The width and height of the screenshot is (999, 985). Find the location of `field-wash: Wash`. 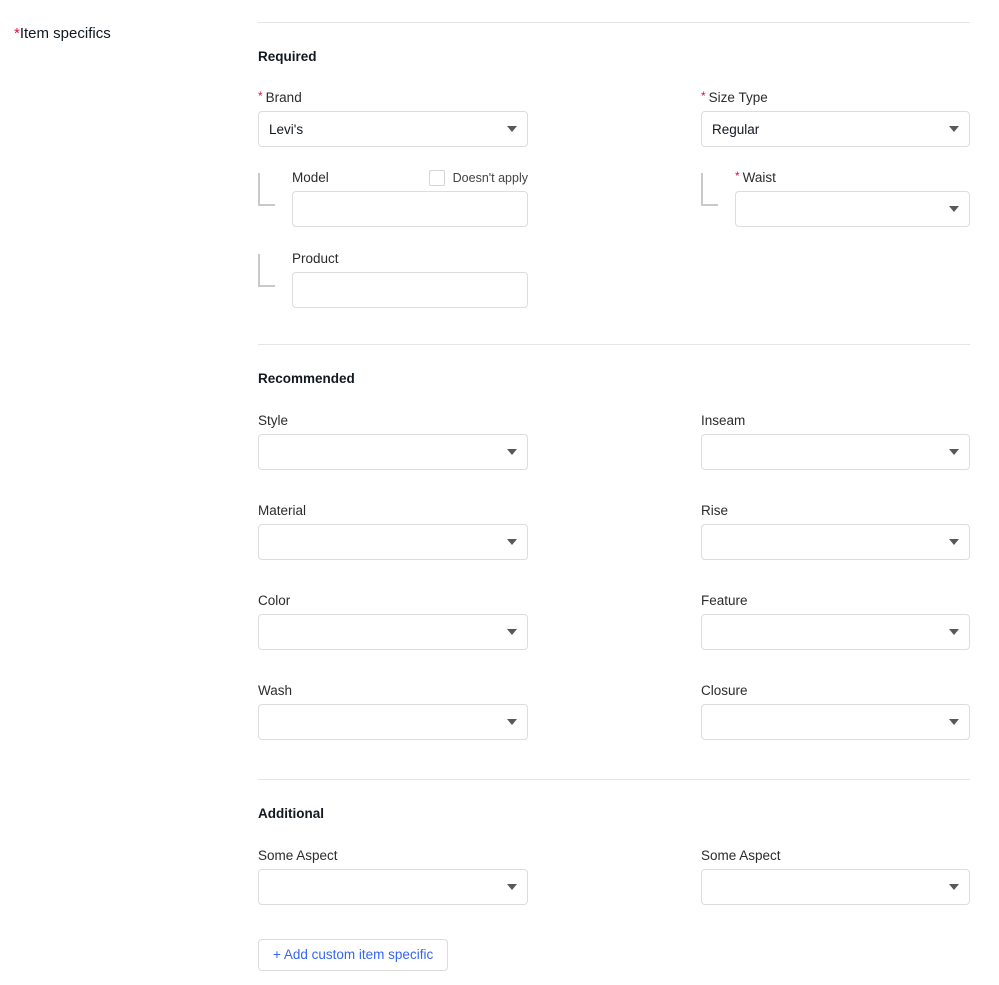

field-wash: Wash is located at coordinates (393, 711).